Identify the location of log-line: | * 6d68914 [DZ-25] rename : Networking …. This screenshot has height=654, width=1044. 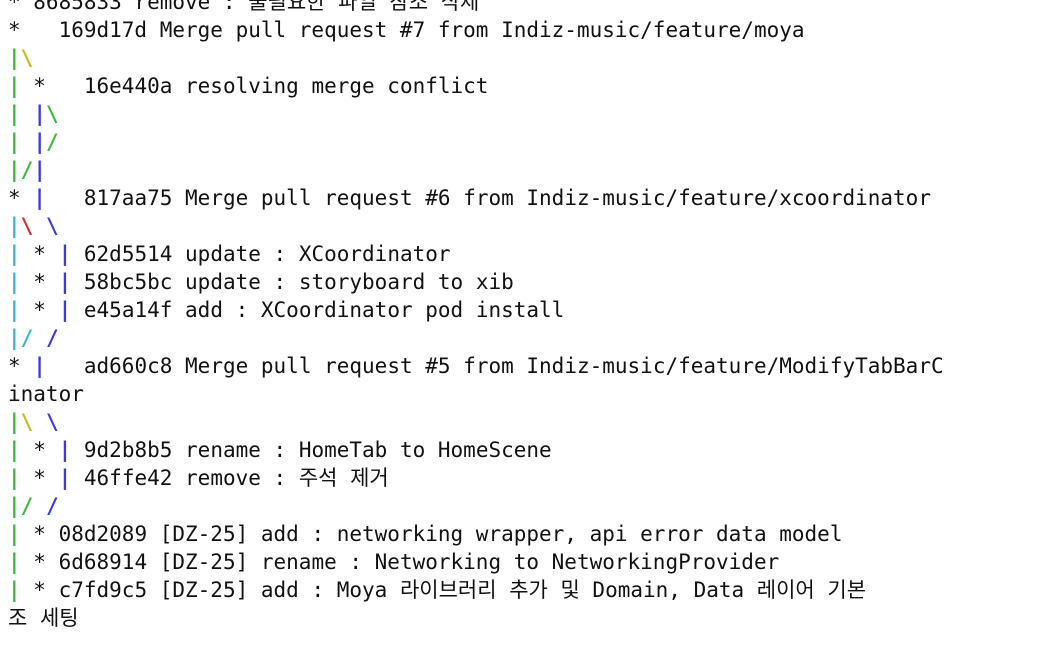
(393, 562).